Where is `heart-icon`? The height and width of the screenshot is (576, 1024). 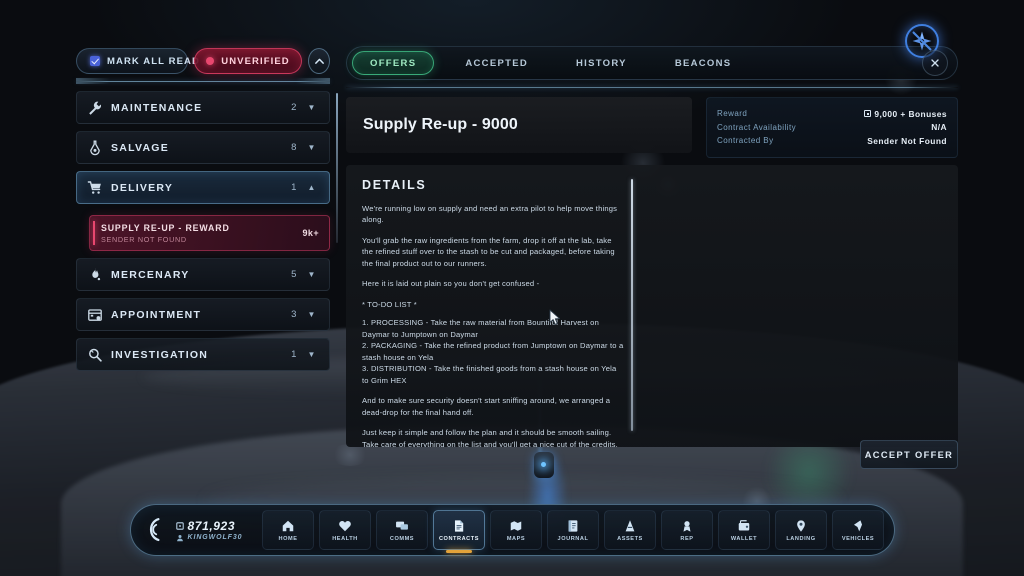 heart-icon is located at coordinates (345, 525).